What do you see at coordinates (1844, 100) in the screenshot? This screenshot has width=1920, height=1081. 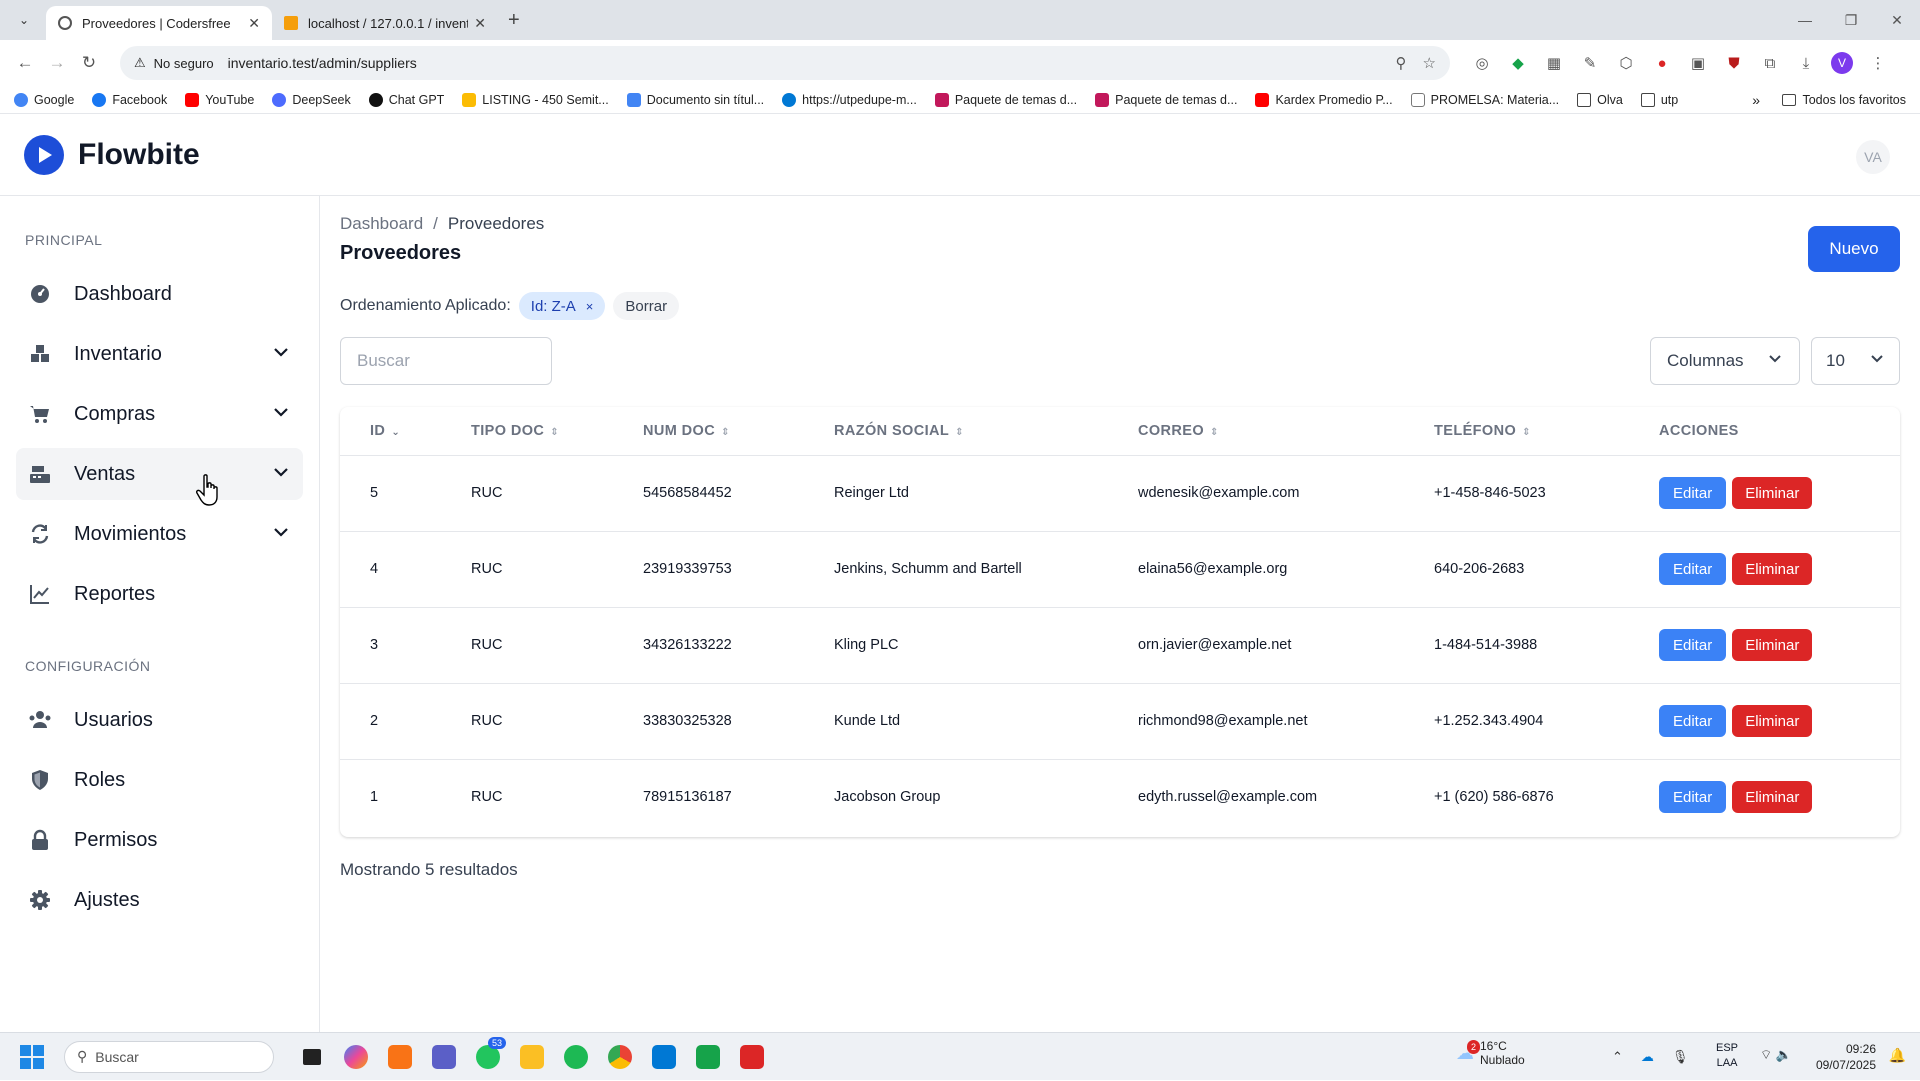 I see `all-bookmarks: Todos los favoritos` at bounding box center [1844, 100].